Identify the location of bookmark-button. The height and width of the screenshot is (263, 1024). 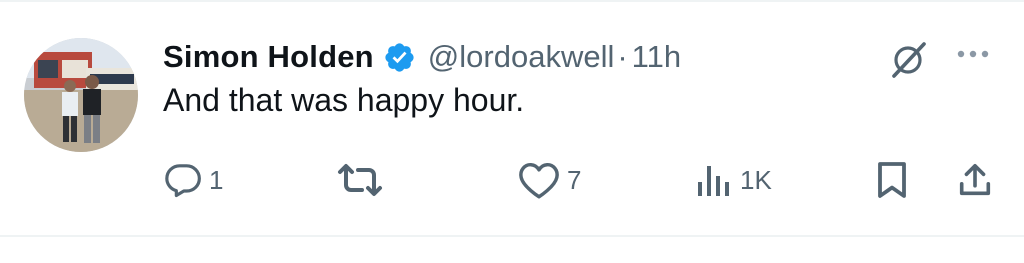
(892, 180).